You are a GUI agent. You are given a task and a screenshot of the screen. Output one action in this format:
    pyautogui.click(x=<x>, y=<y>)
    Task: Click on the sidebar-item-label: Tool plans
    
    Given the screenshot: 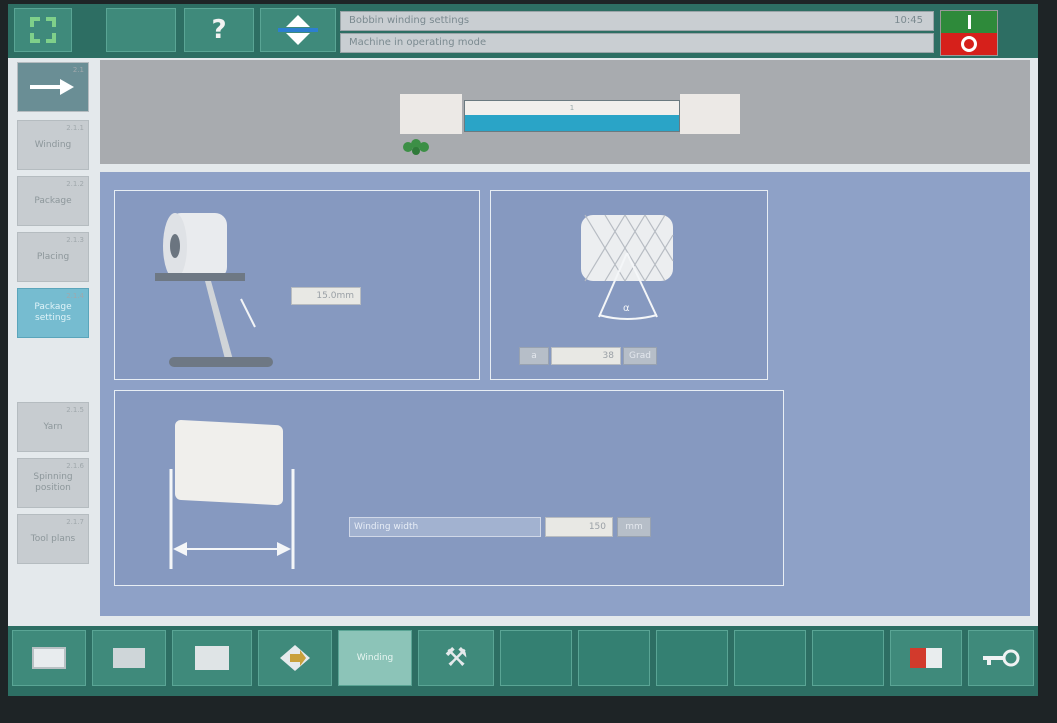 What is the action you would take?
    pyautogui.click(x=53, y=538)
    